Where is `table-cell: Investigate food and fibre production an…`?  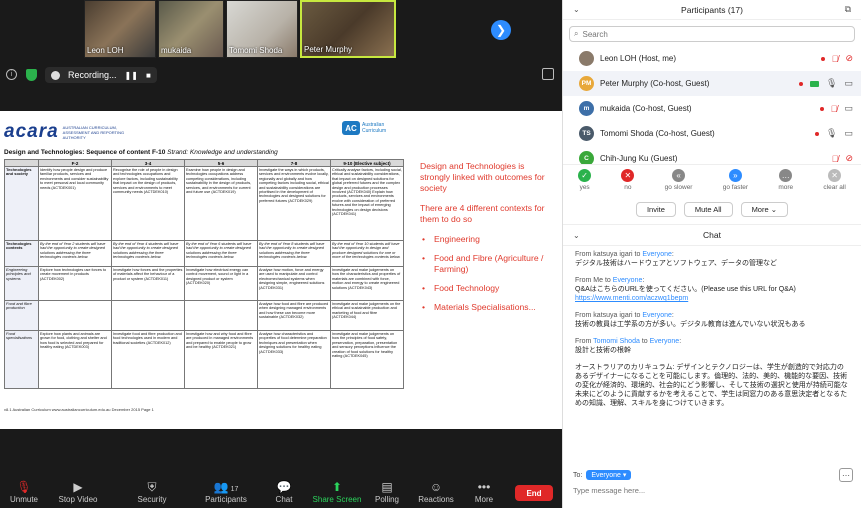
table-cell: Investigate food and fibre production an… is located at coordinates (148, 359).